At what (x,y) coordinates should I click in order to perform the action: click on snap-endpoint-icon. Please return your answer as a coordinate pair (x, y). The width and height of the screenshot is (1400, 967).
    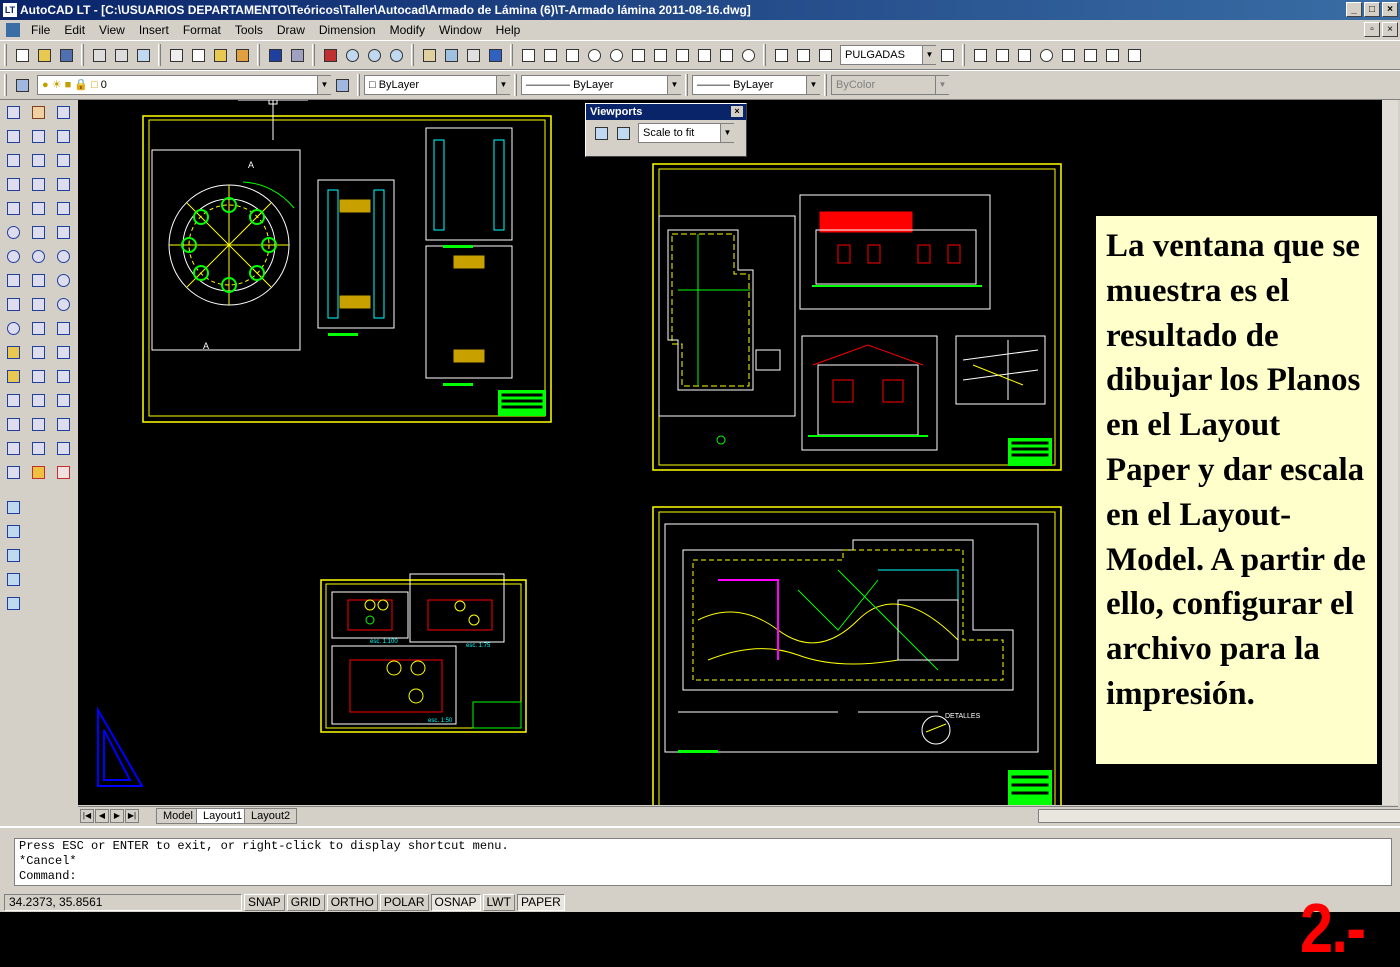
    Looking at the image, I should click on (63, 136).